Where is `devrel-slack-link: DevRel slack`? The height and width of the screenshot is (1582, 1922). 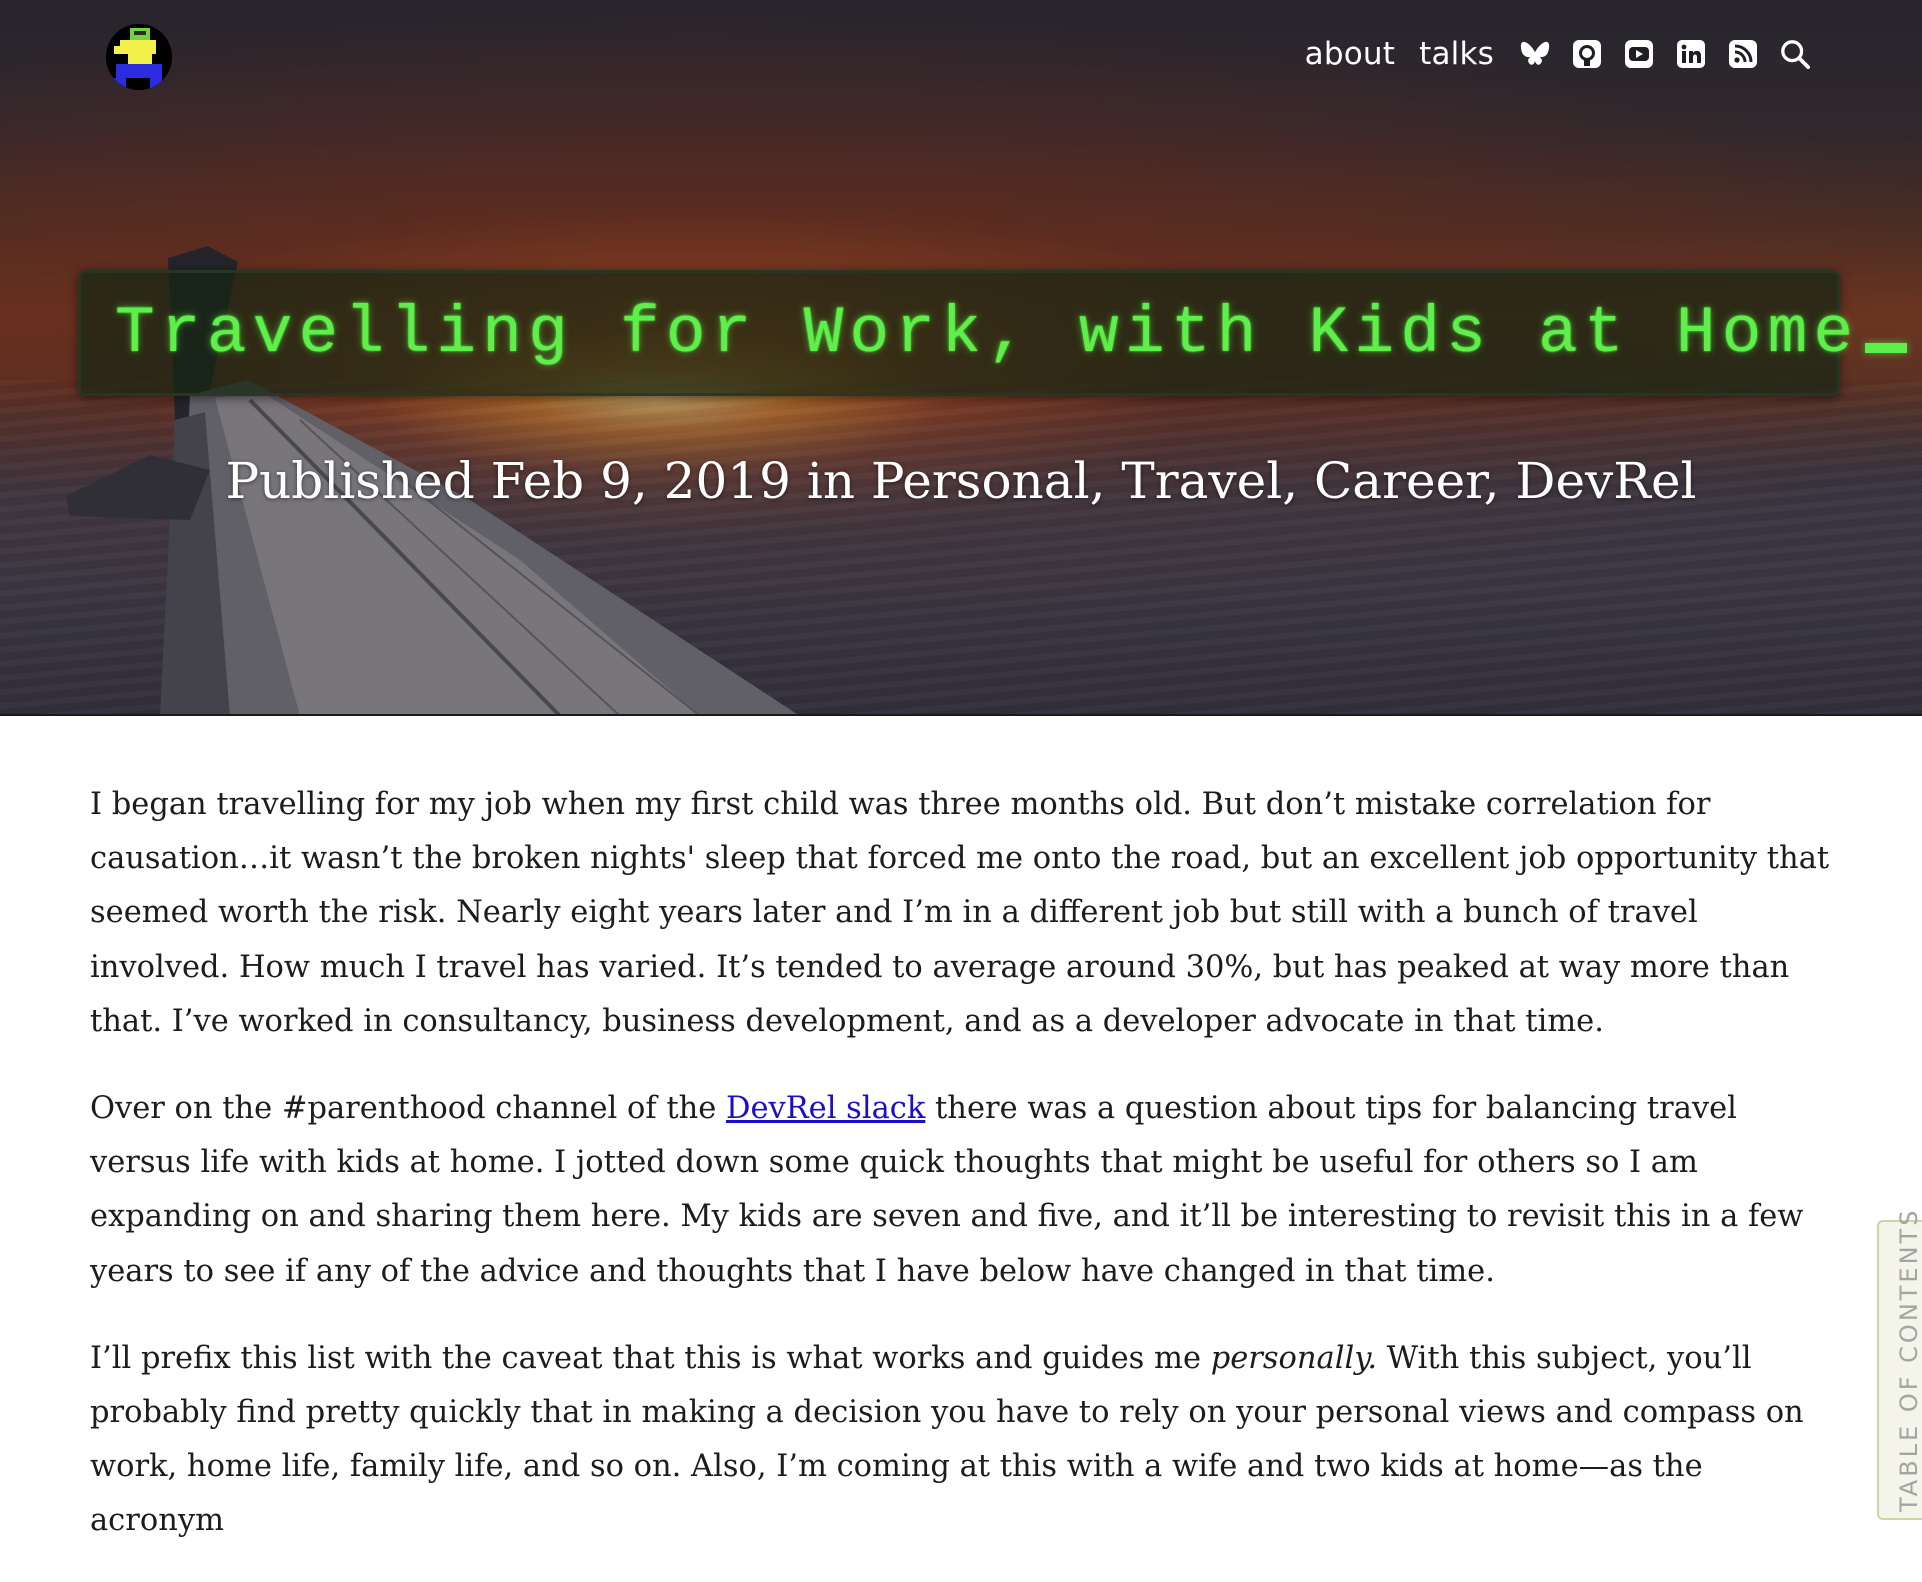
devrel-slack-link: DevRel slack is located at coordinates (825, 1108).